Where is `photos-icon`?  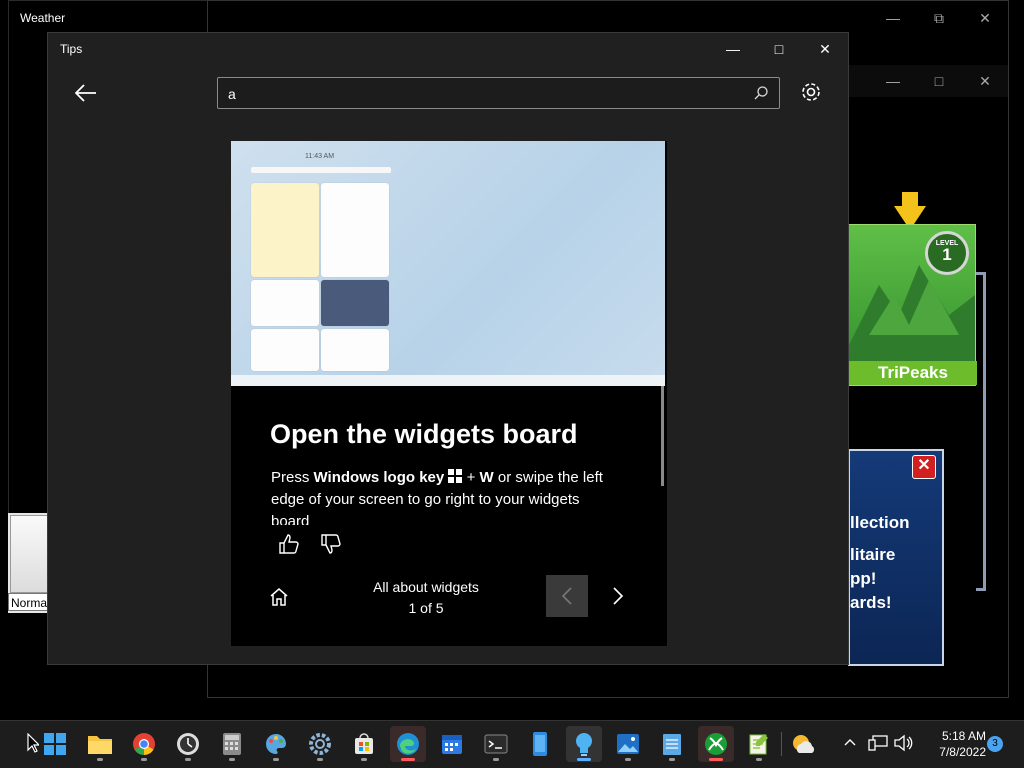 photos-icon is located at coordinates (628, 744).